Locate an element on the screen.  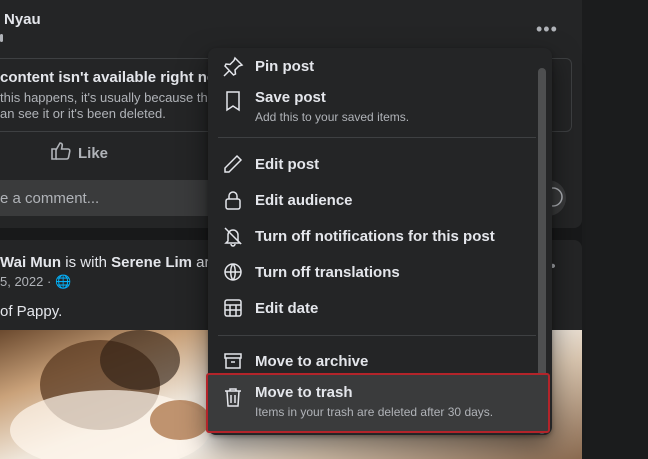
globe-icon: 🌐 is located at coordinates (63, 281).